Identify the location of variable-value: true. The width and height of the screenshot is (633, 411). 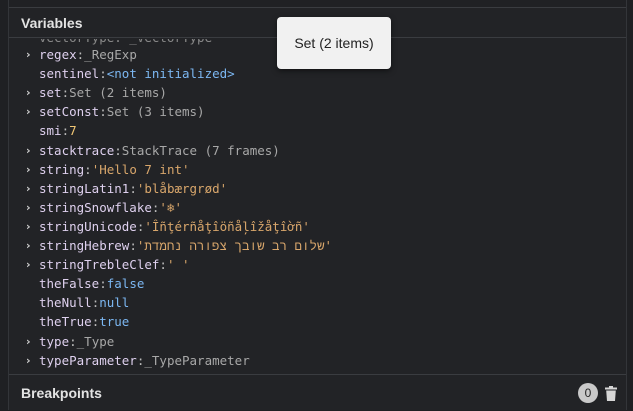
(114, 322).